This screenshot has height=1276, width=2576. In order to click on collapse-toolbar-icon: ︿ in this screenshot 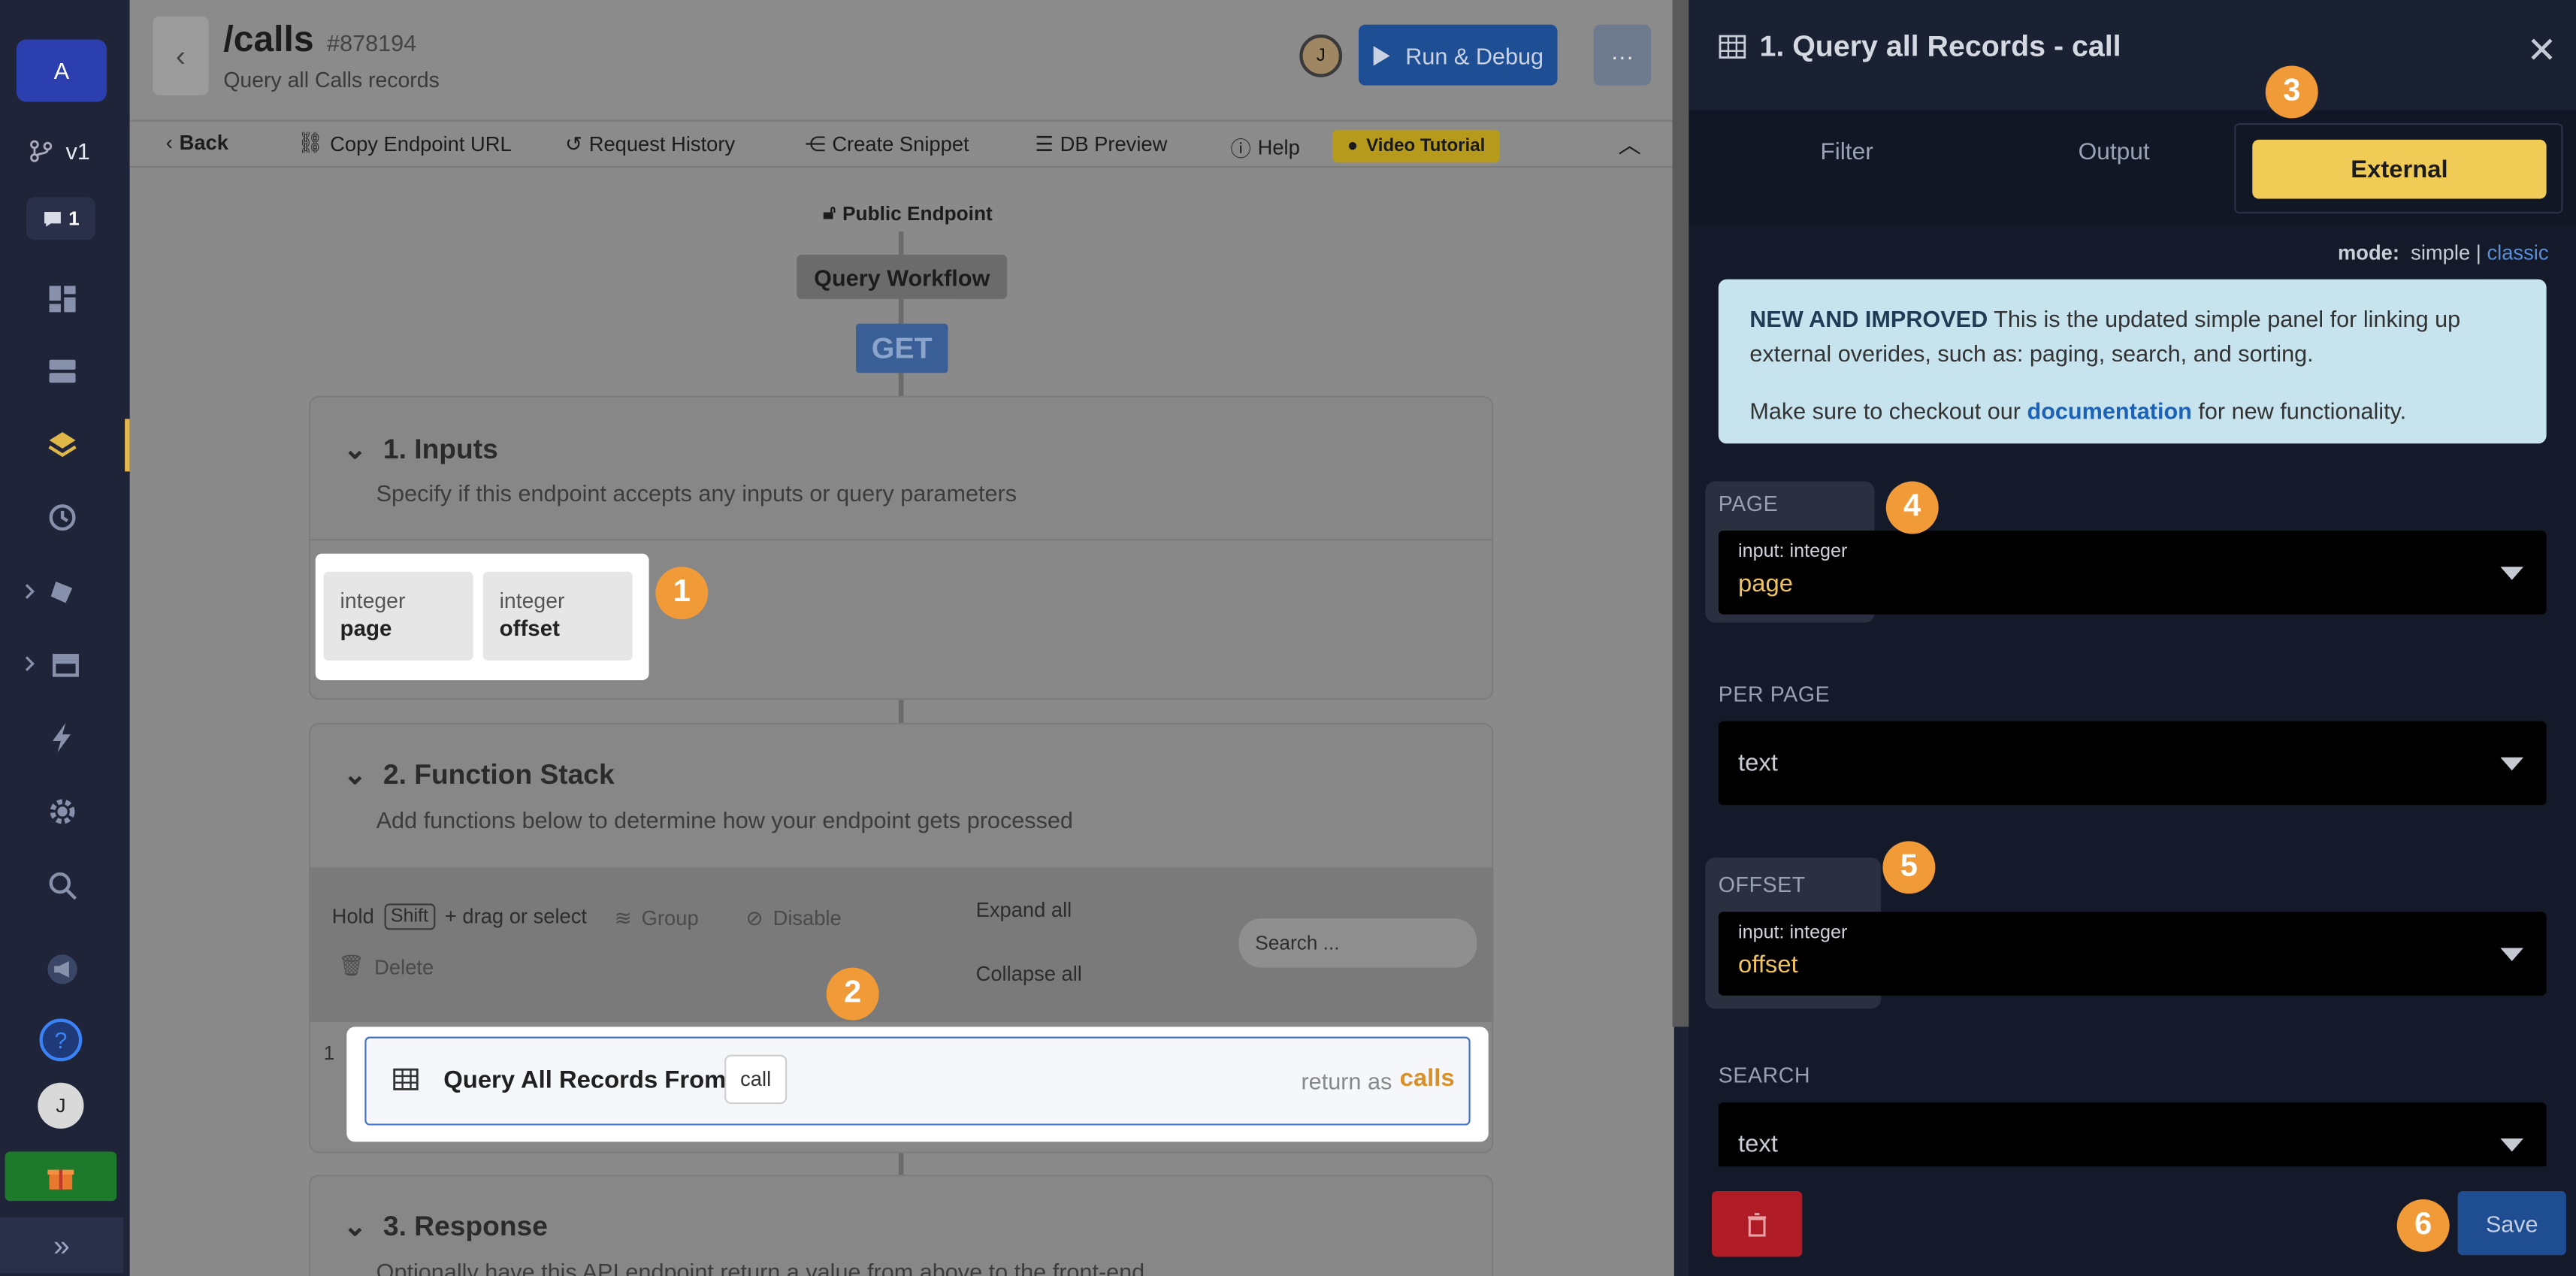, I will do `click(1629, 145)`.